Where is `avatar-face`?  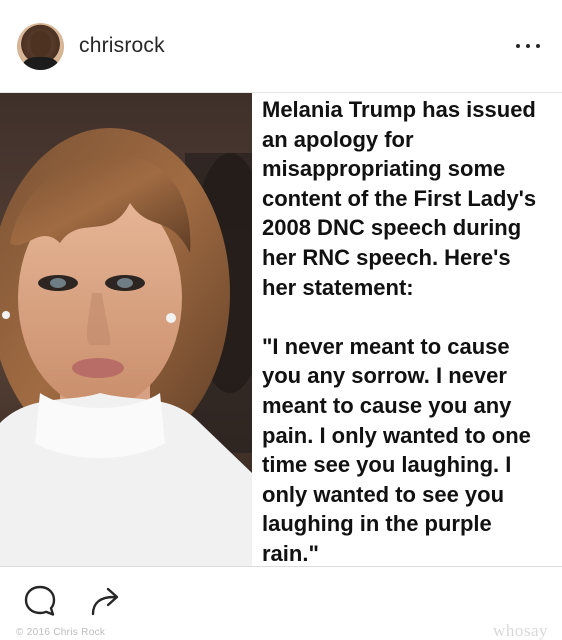 avatar-face is located at coordinates (40, 43).